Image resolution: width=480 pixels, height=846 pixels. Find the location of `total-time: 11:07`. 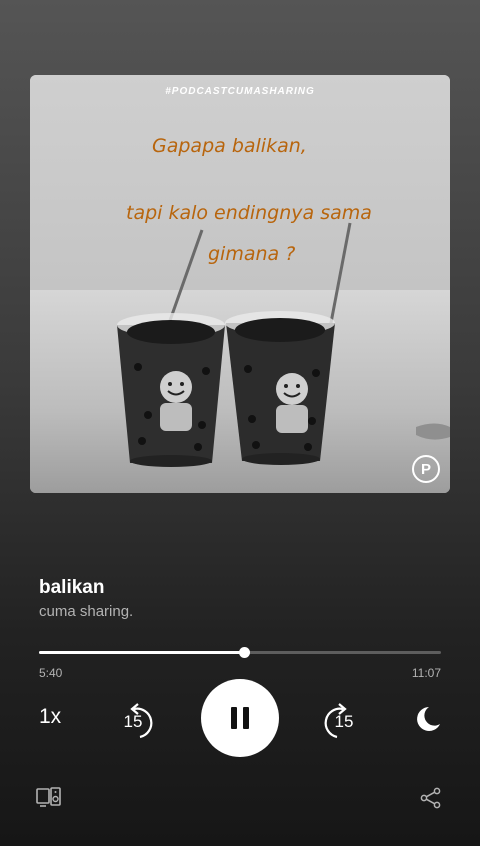

total-time: 11:07 is located at coordinates (426, 673).